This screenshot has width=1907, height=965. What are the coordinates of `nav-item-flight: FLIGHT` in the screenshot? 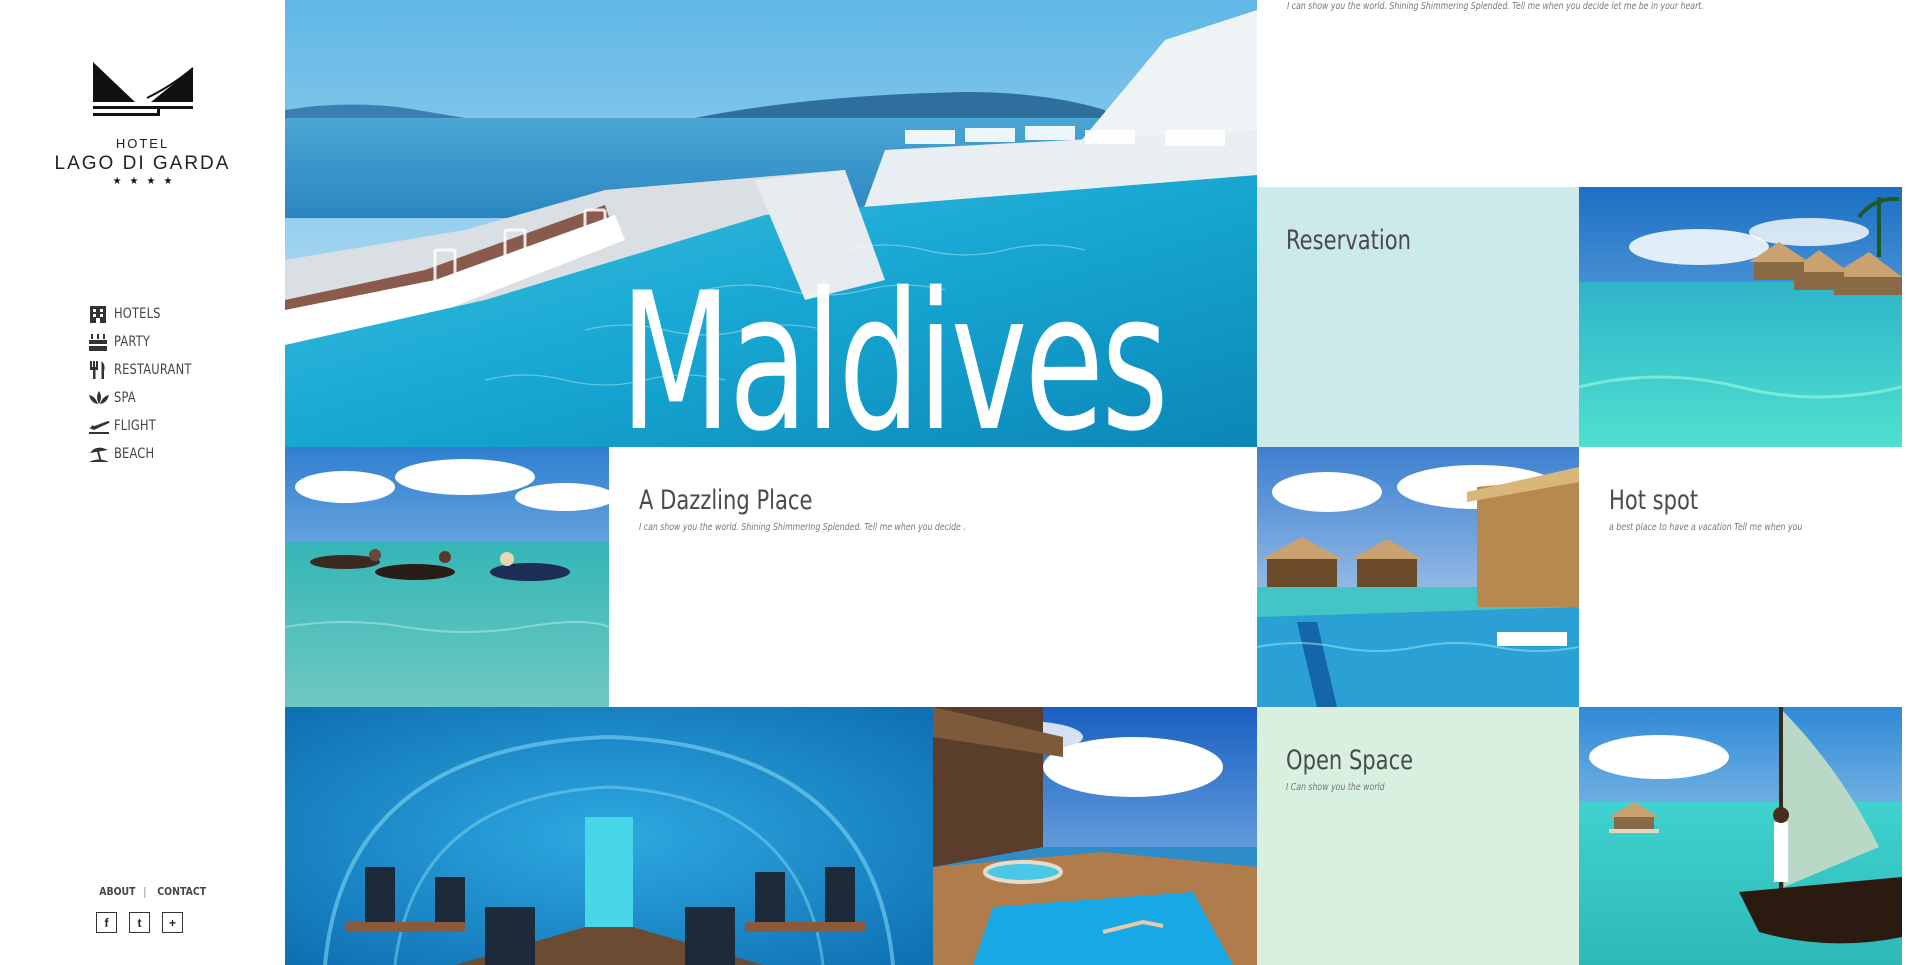 It's located at (148, 426).